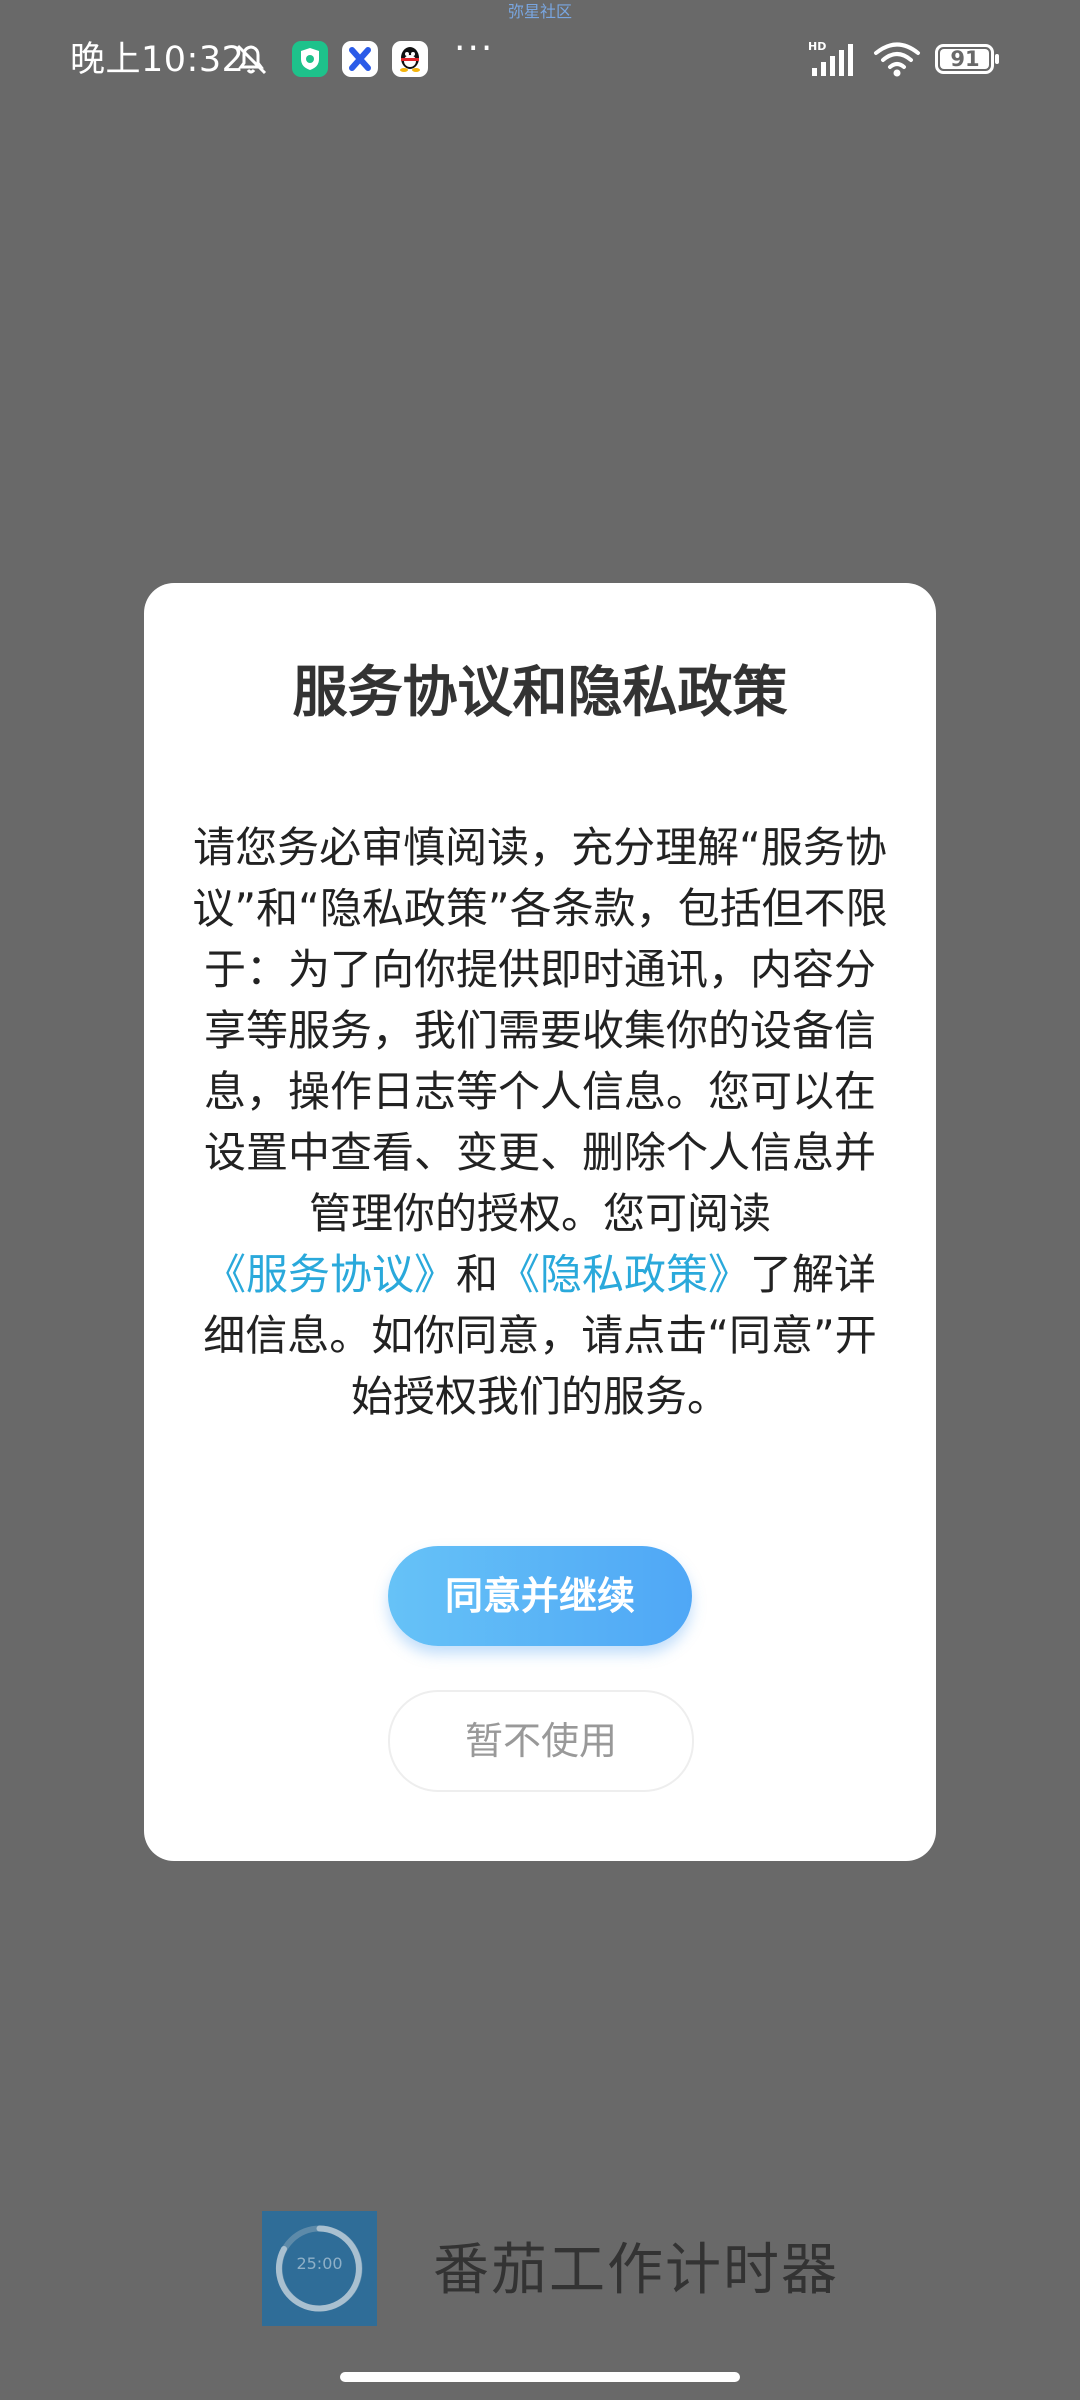  I want to click on status-bar: 弥星社区 晚上10:32 ··· HD 91, so click(540, 59).